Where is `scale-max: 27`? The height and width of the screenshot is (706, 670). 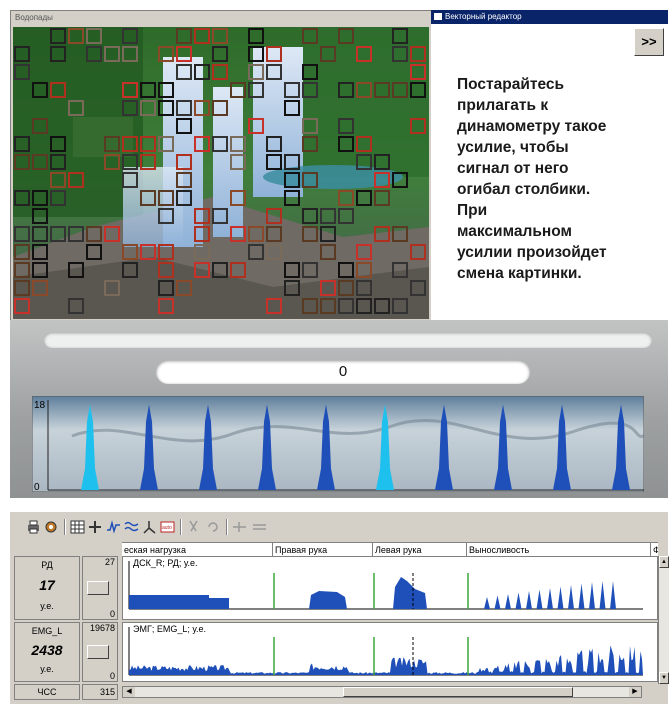
scale-max: 27 is located at coordinates (109, 562).